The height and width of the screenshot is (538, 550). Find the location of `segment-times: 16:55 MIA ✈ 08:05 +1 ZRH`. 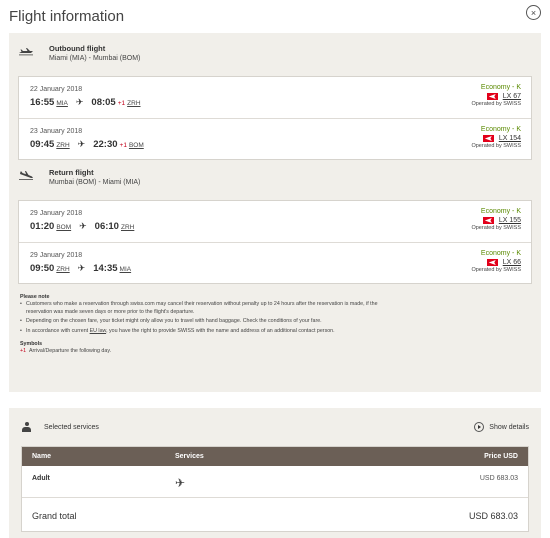

segment-times: 16:55 MIA ✈ 08:05 +1 ZRH is located at coordinates (85, 102).